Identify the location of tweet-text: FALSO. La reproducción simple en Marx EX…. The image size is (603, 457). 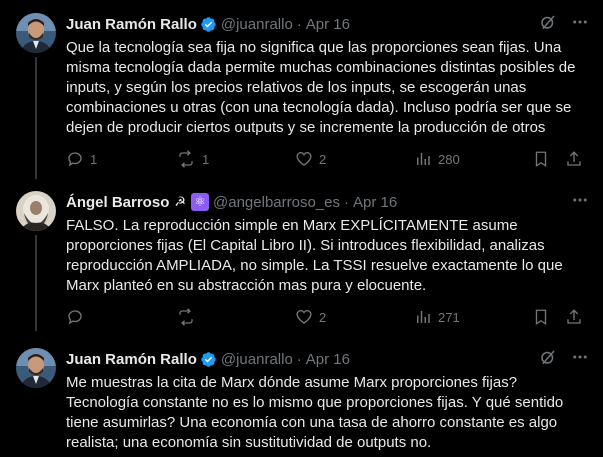
(314, 255).